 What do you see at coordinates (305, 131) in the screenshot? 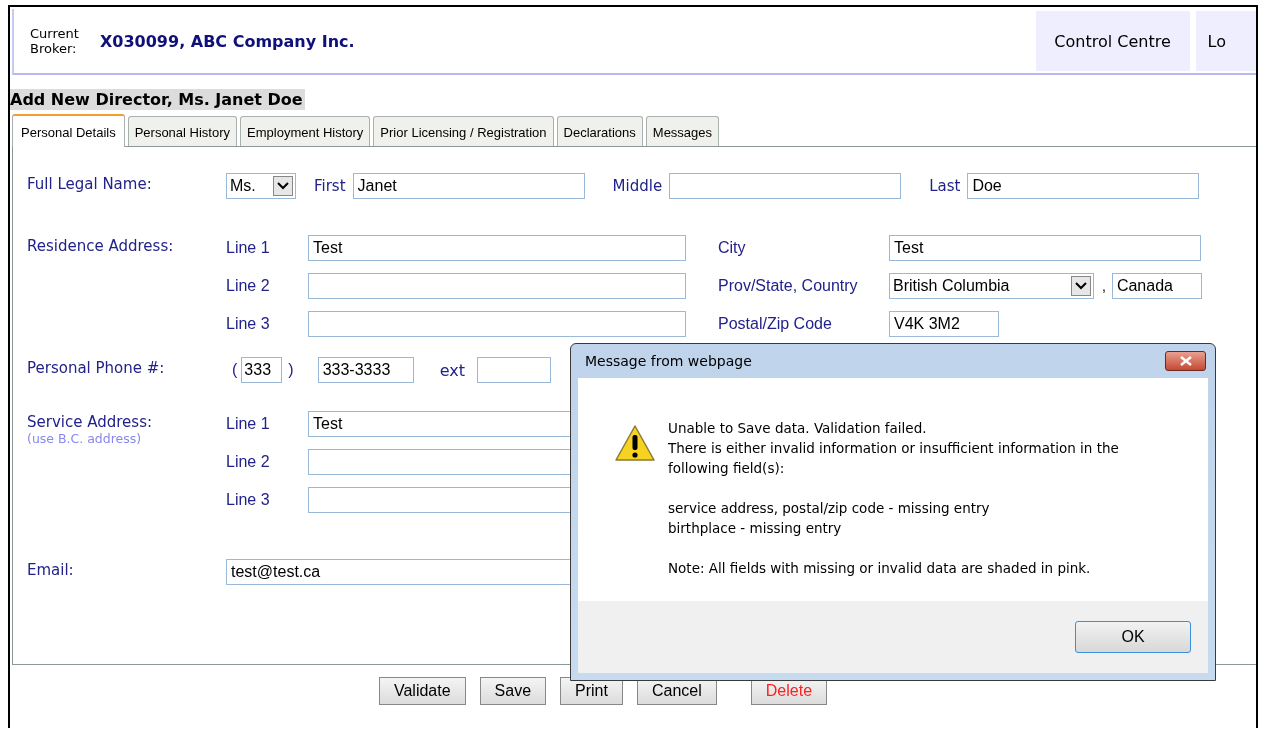
I see `tab: Employment History` at bounding box center [305, 131].